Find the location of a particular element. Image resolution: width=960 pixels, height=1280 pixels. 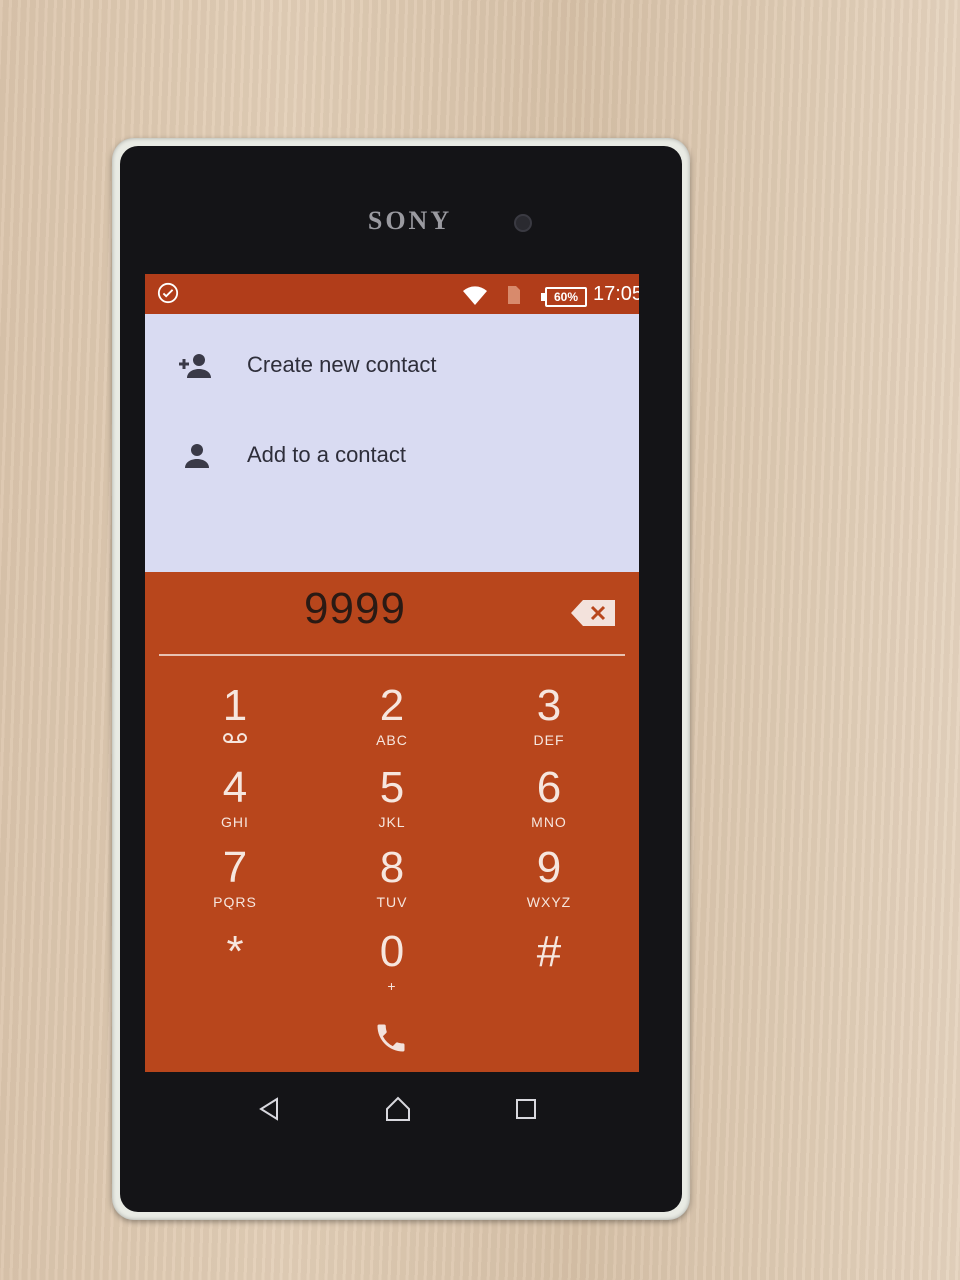

voicemail-icon is located at coordinates (235, 738).